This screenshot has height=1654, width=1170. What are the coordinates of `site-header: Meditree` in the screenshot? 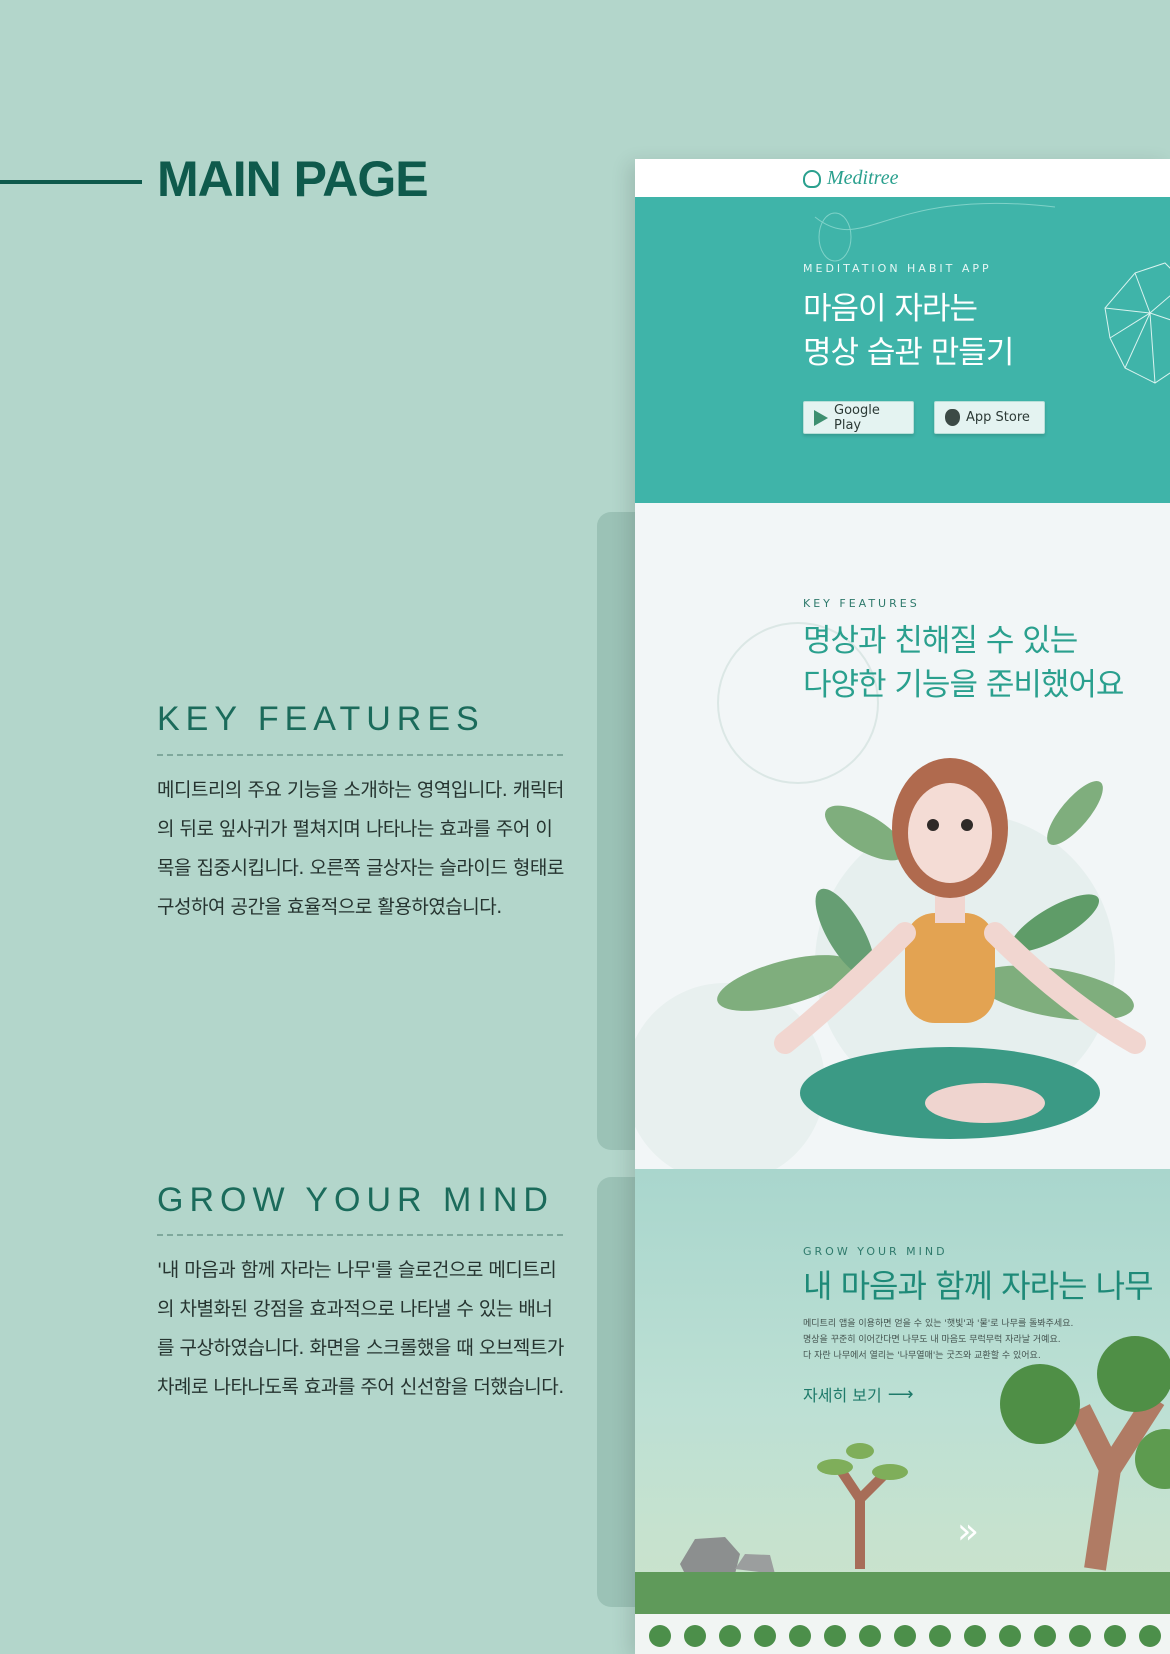 It's located at (902, 178).